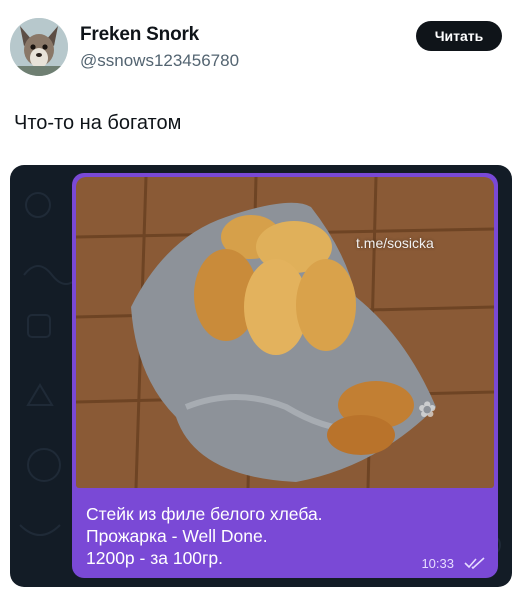  I want to click on animal-avatar-icon, so click(39, 47).